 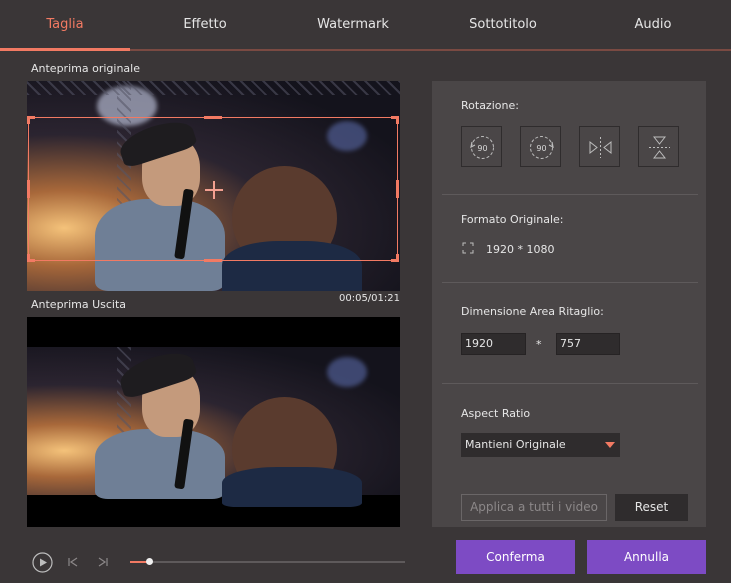 I want to click on seek-bar-handle, so click(x=149, y=561).